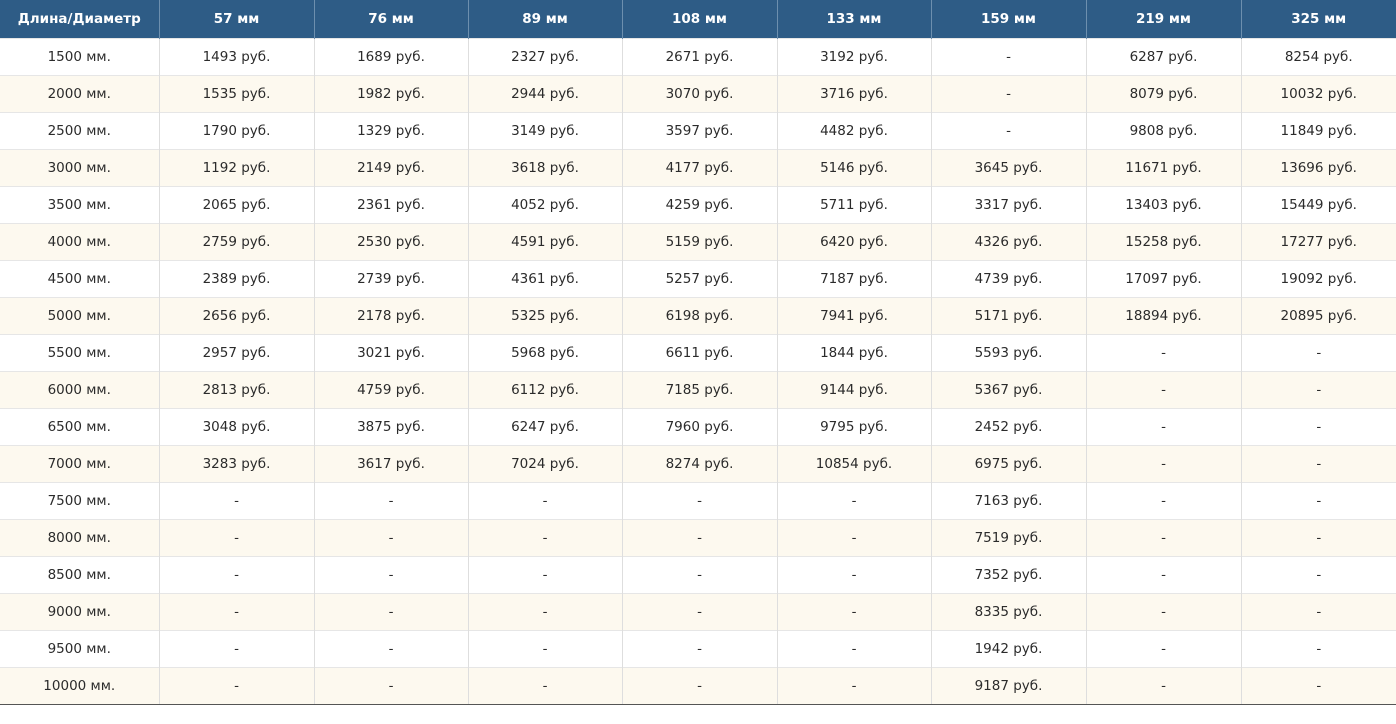  Describe the element at coordinates (699, 389) in the screenshot. I see `price-cell: 7185 руб.` at that location.